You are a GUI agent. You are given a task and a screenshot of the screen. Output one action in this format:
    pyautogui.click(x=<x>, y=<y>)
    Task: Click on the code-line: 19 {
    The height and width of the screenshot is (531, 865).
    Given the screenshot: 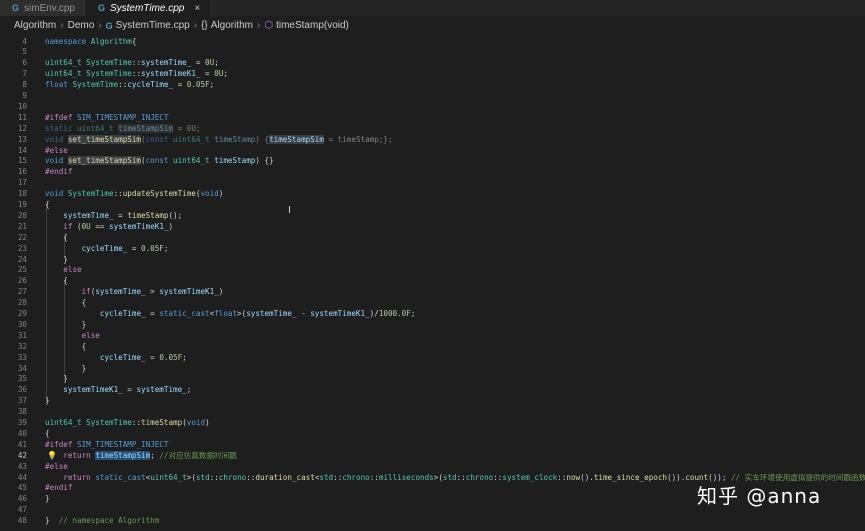 What is the action you would take?
    pyautogui.click(x=432, y=205)
    